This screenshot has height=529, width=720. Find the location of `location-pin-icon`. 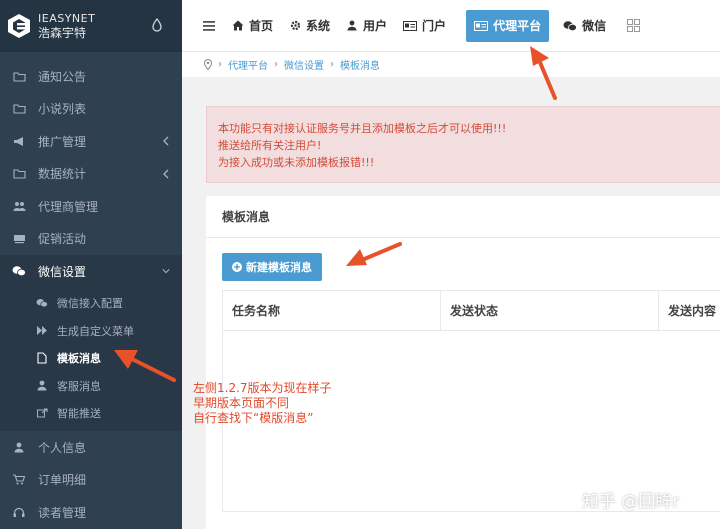

location-pin-icon is located at coordinates (208, 64).